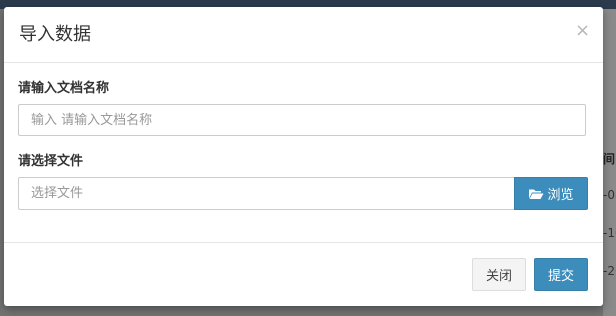  Describe the element at coordinates (609, 159) in the screenshot. I see `background-column-header: 间` at that location.